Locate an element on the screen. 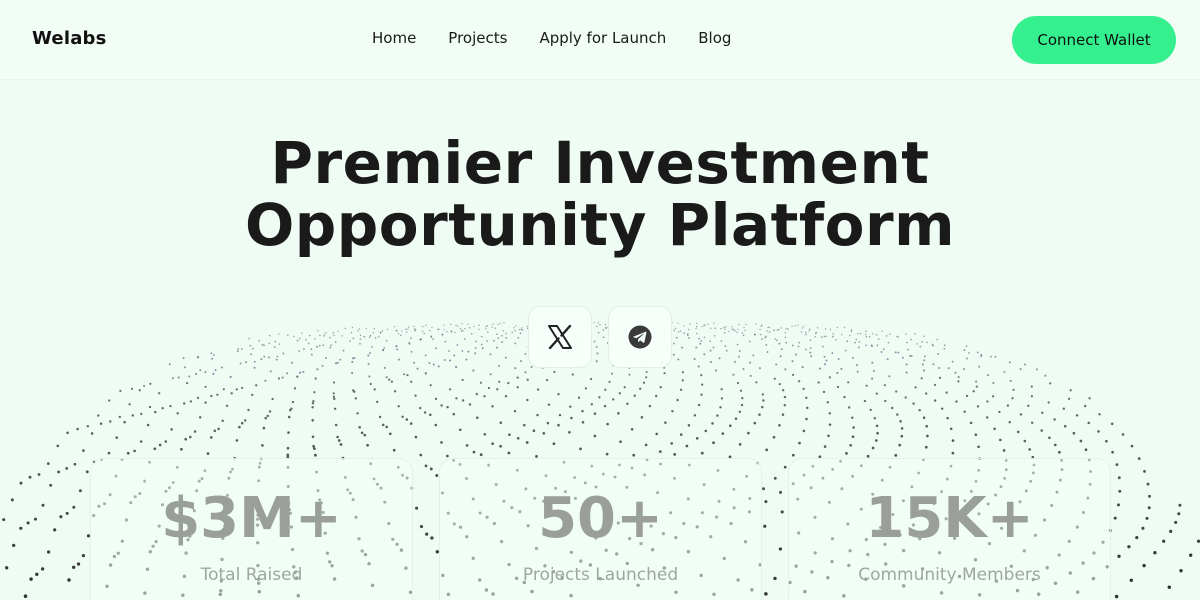  hero-title-line-2: Opportunity Platform is located at coordinates (600, 225).